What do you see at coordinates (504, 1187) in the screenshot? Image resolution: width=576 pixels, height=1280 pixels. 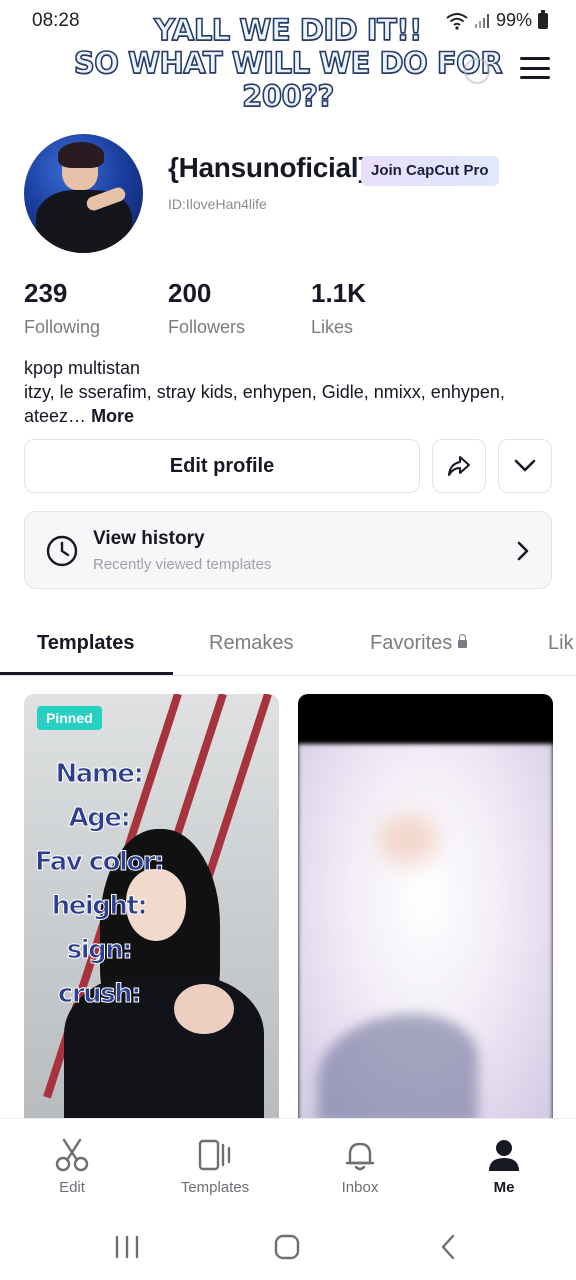 I see `nav-label: Me` at bounding box center [504, 1187].